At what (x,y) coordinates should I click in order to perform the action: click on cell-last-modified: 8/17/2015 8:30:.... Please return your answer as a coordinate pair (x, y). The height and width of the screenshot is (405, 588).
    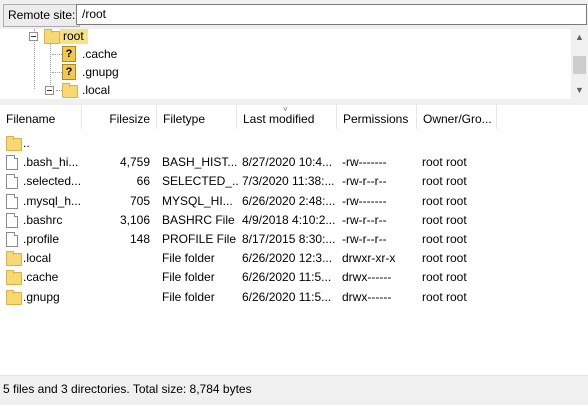
    Looking at the image, I should click on (289, 239).